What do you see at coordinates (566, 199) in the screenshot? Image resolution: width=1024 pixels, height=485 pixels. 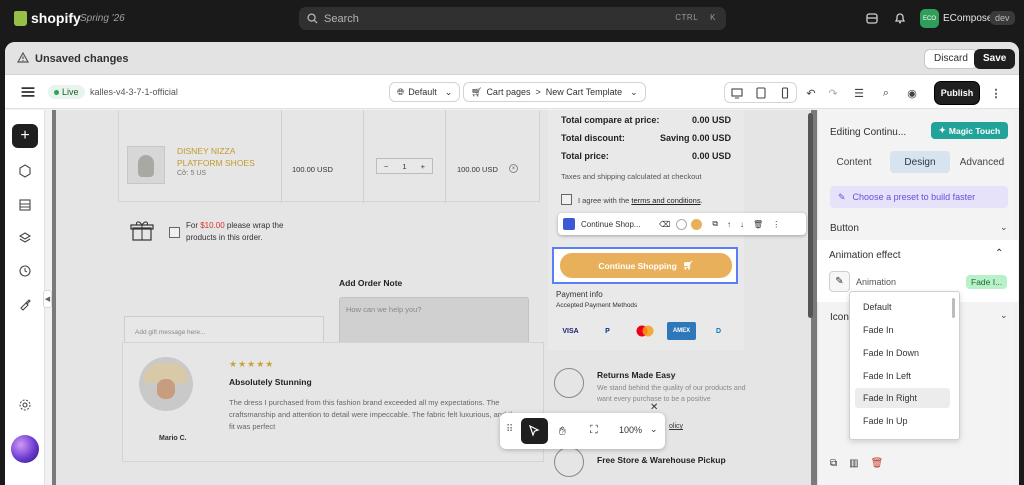 I see `terms-checkbox` at bounding box center [566, 199].